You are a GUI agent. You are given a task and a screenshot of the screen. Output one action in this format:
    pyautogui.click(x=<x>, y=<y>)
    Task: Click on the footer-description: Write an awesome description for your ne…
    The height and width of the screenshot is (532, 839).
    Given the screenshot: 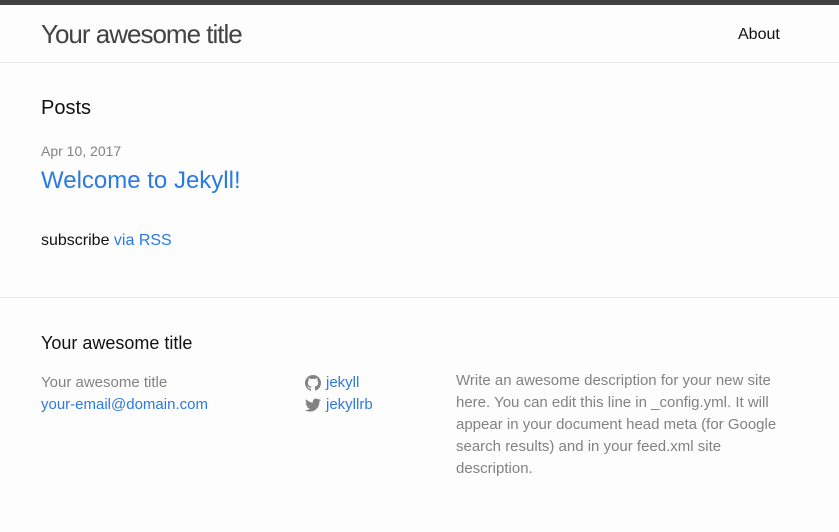 What is the action you would take?
    pyautogui.click(x=616, y=424)
    